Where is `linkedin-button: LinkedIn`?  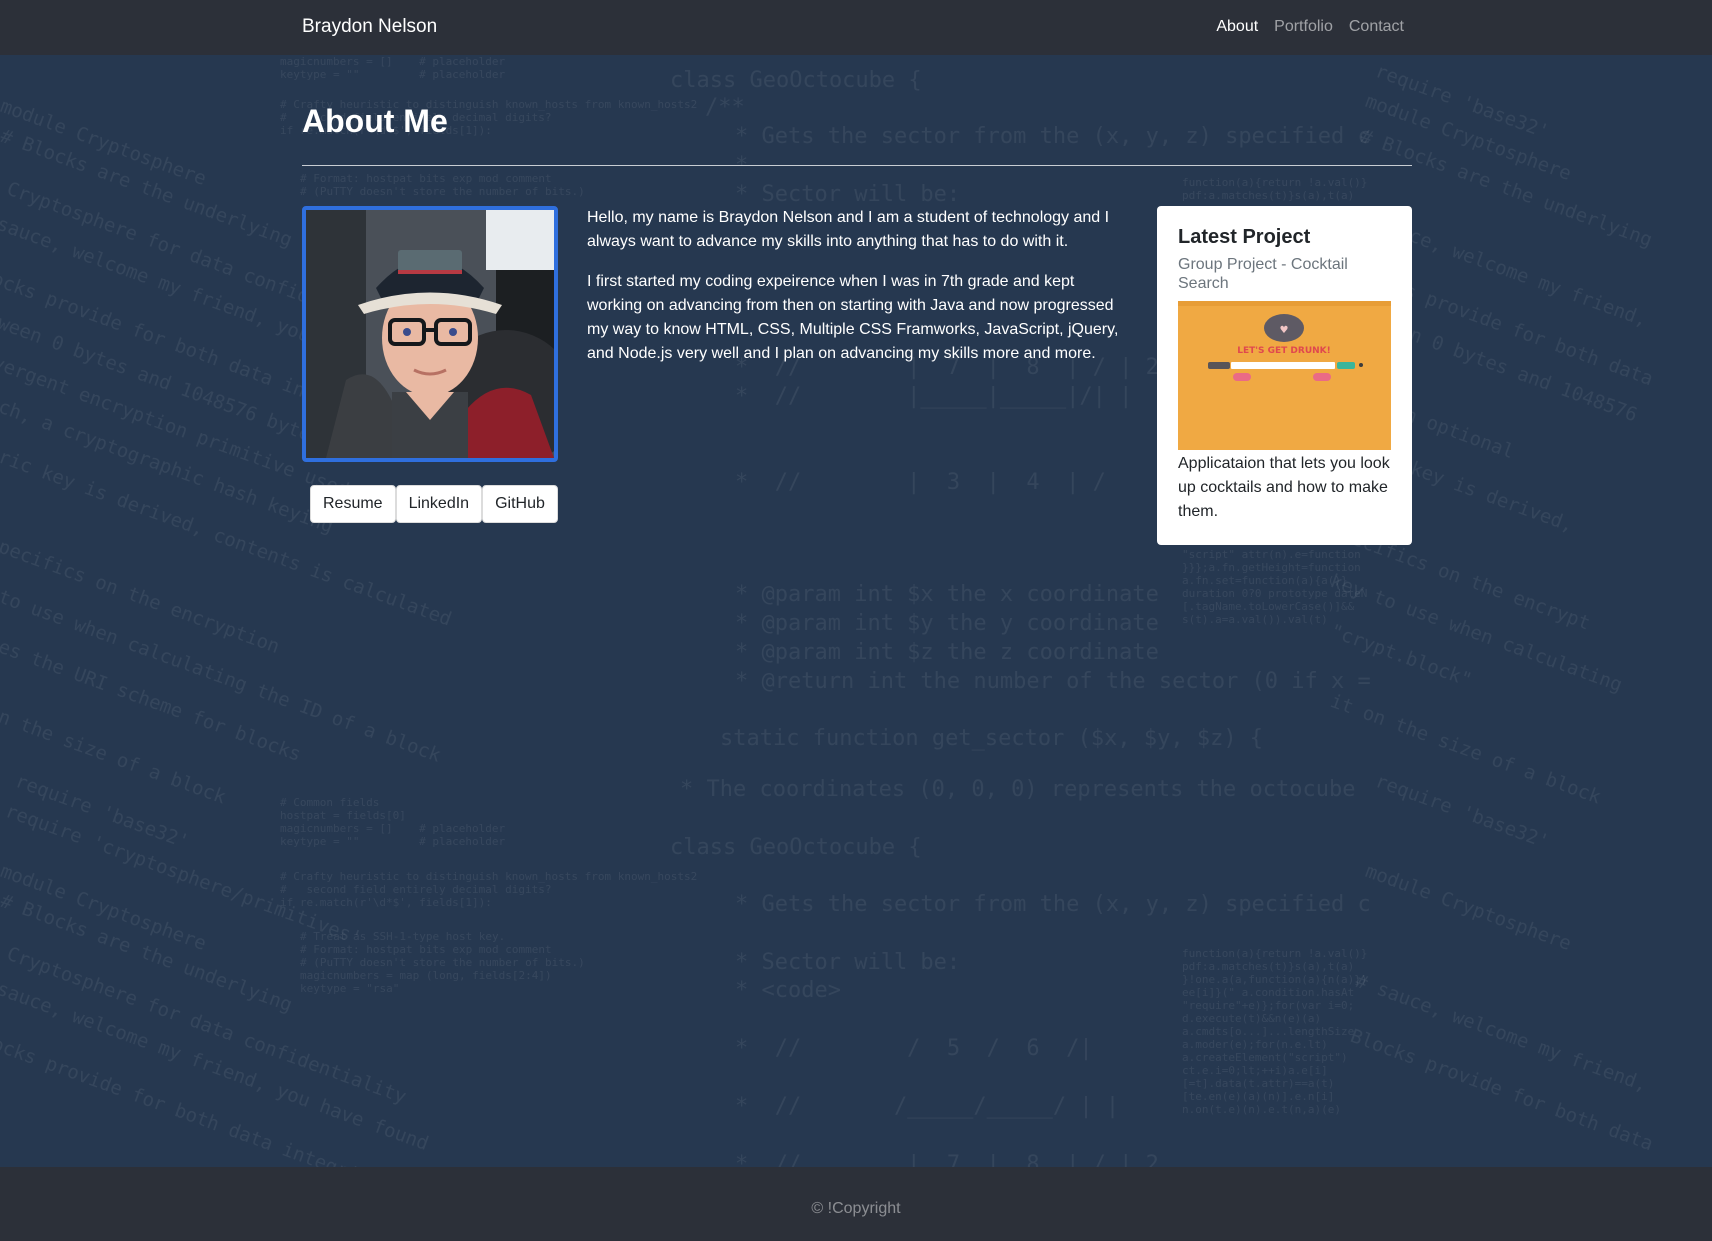 linkedin-button: LinkedIn is located at coordinates (439, 504).